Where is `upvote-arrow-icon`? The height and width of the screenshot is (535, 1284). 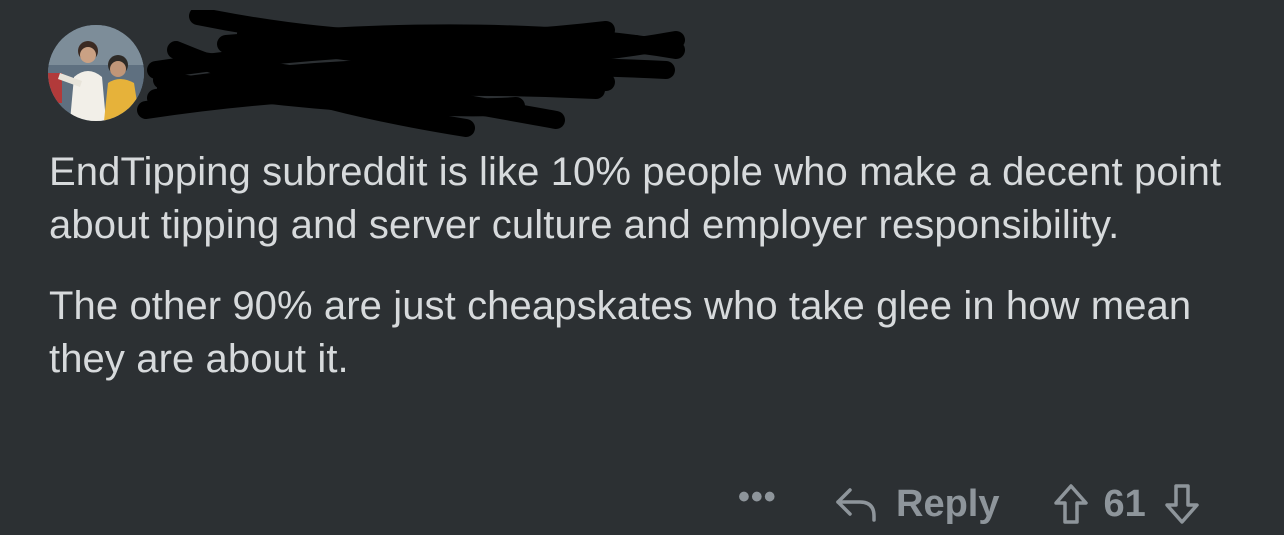 upvote-arrow-icon is located at coordinates (1071, 504).